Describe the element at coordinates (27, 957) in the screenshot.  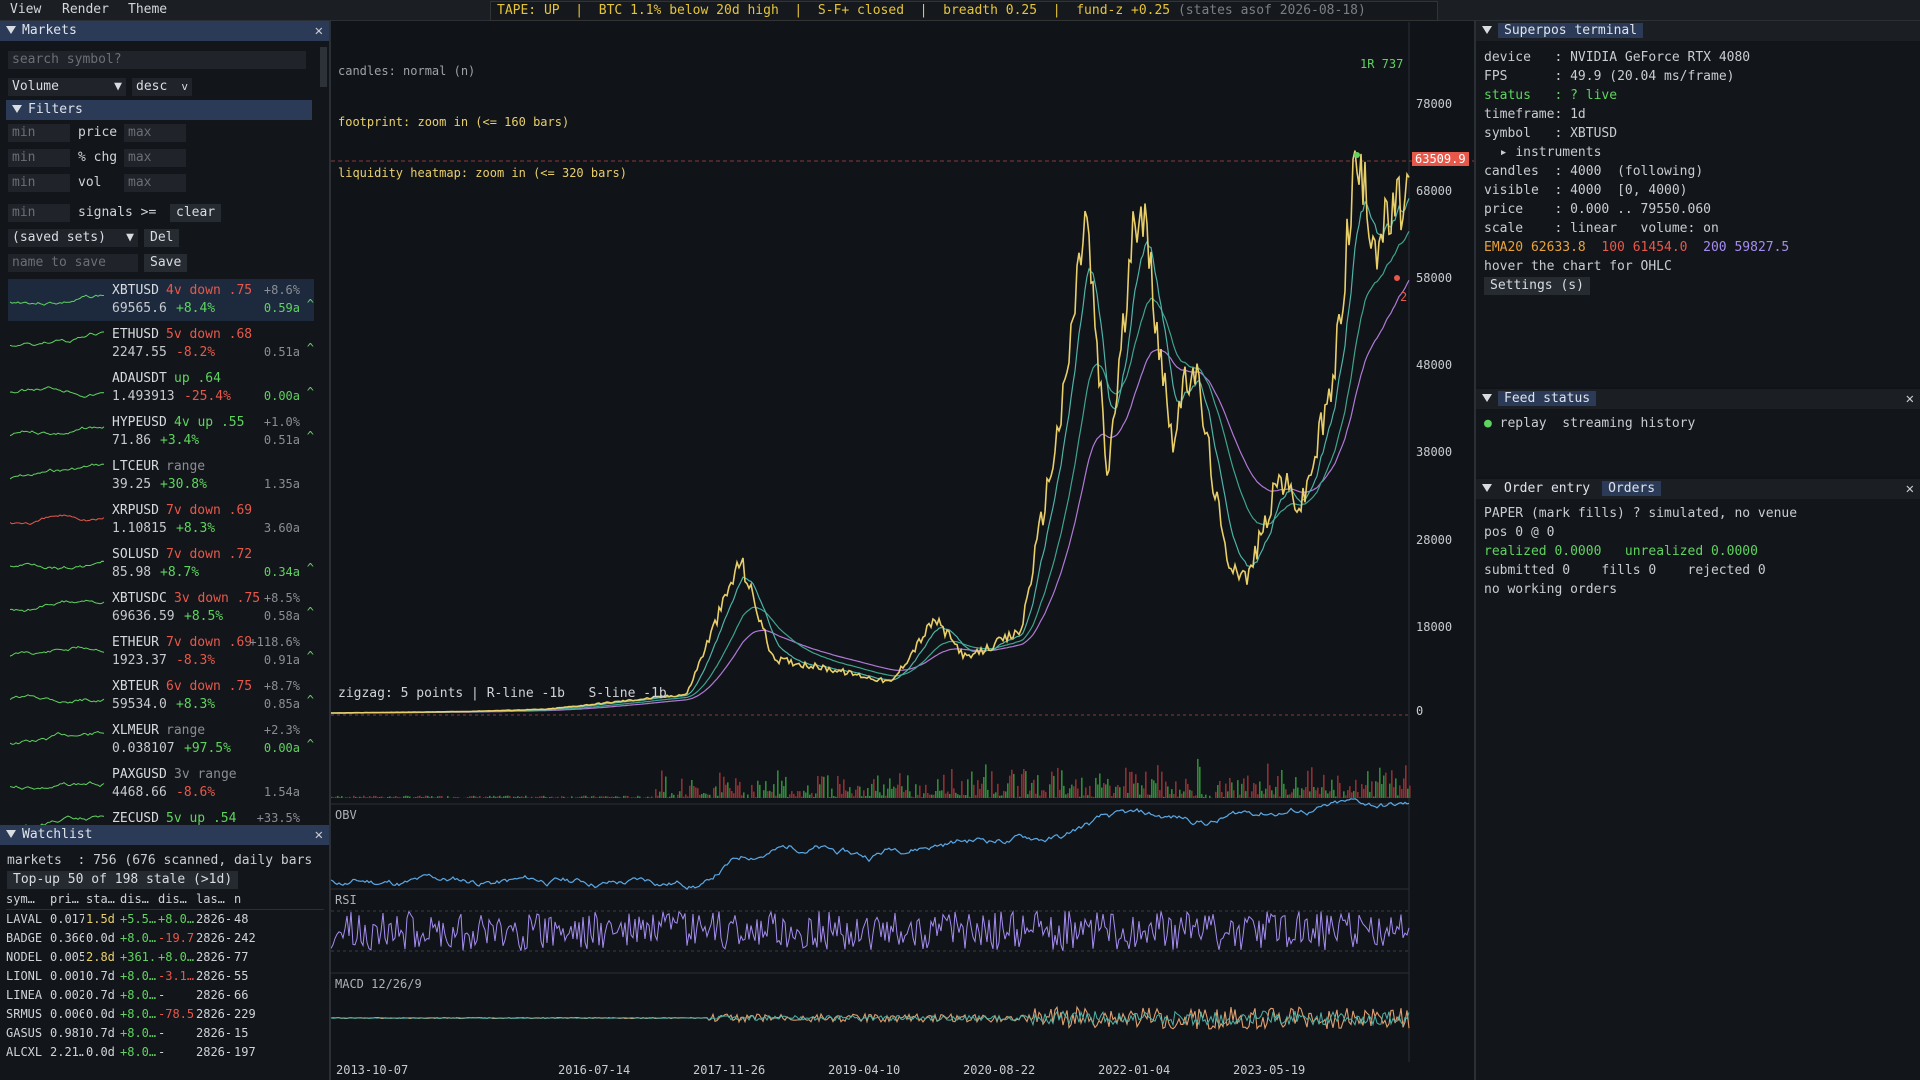
I see `watchlist-cell: NODEL` at that location.